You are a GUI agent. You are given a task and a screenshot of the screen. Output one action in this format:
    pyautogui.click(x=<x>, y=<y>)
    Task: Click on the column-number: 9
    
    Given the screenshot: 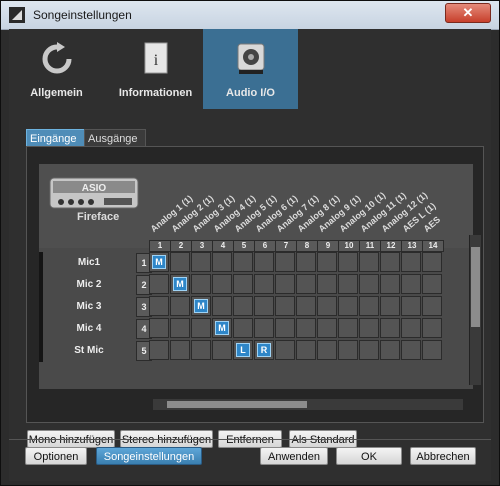 What is the action you would take?
    pyautogui.click(x=328, y=246)
    